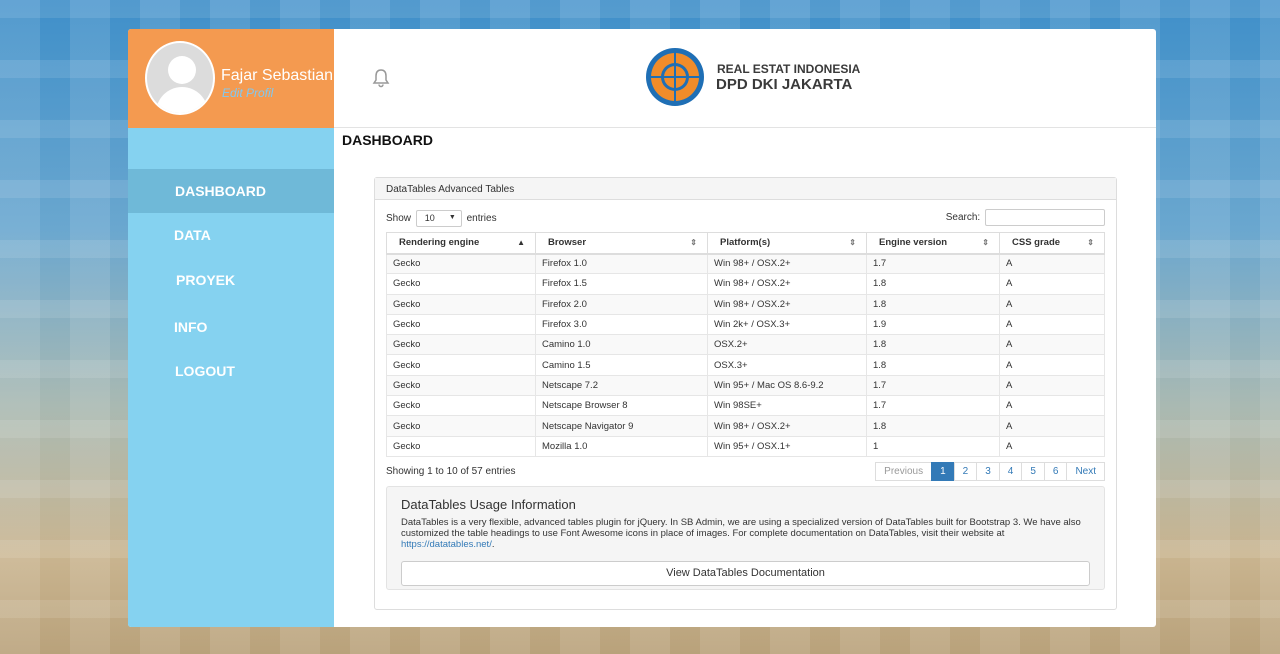 This screenshot has height=654, width=1280. I want to click on pagination-page-6: 6, so click(1055, 471).